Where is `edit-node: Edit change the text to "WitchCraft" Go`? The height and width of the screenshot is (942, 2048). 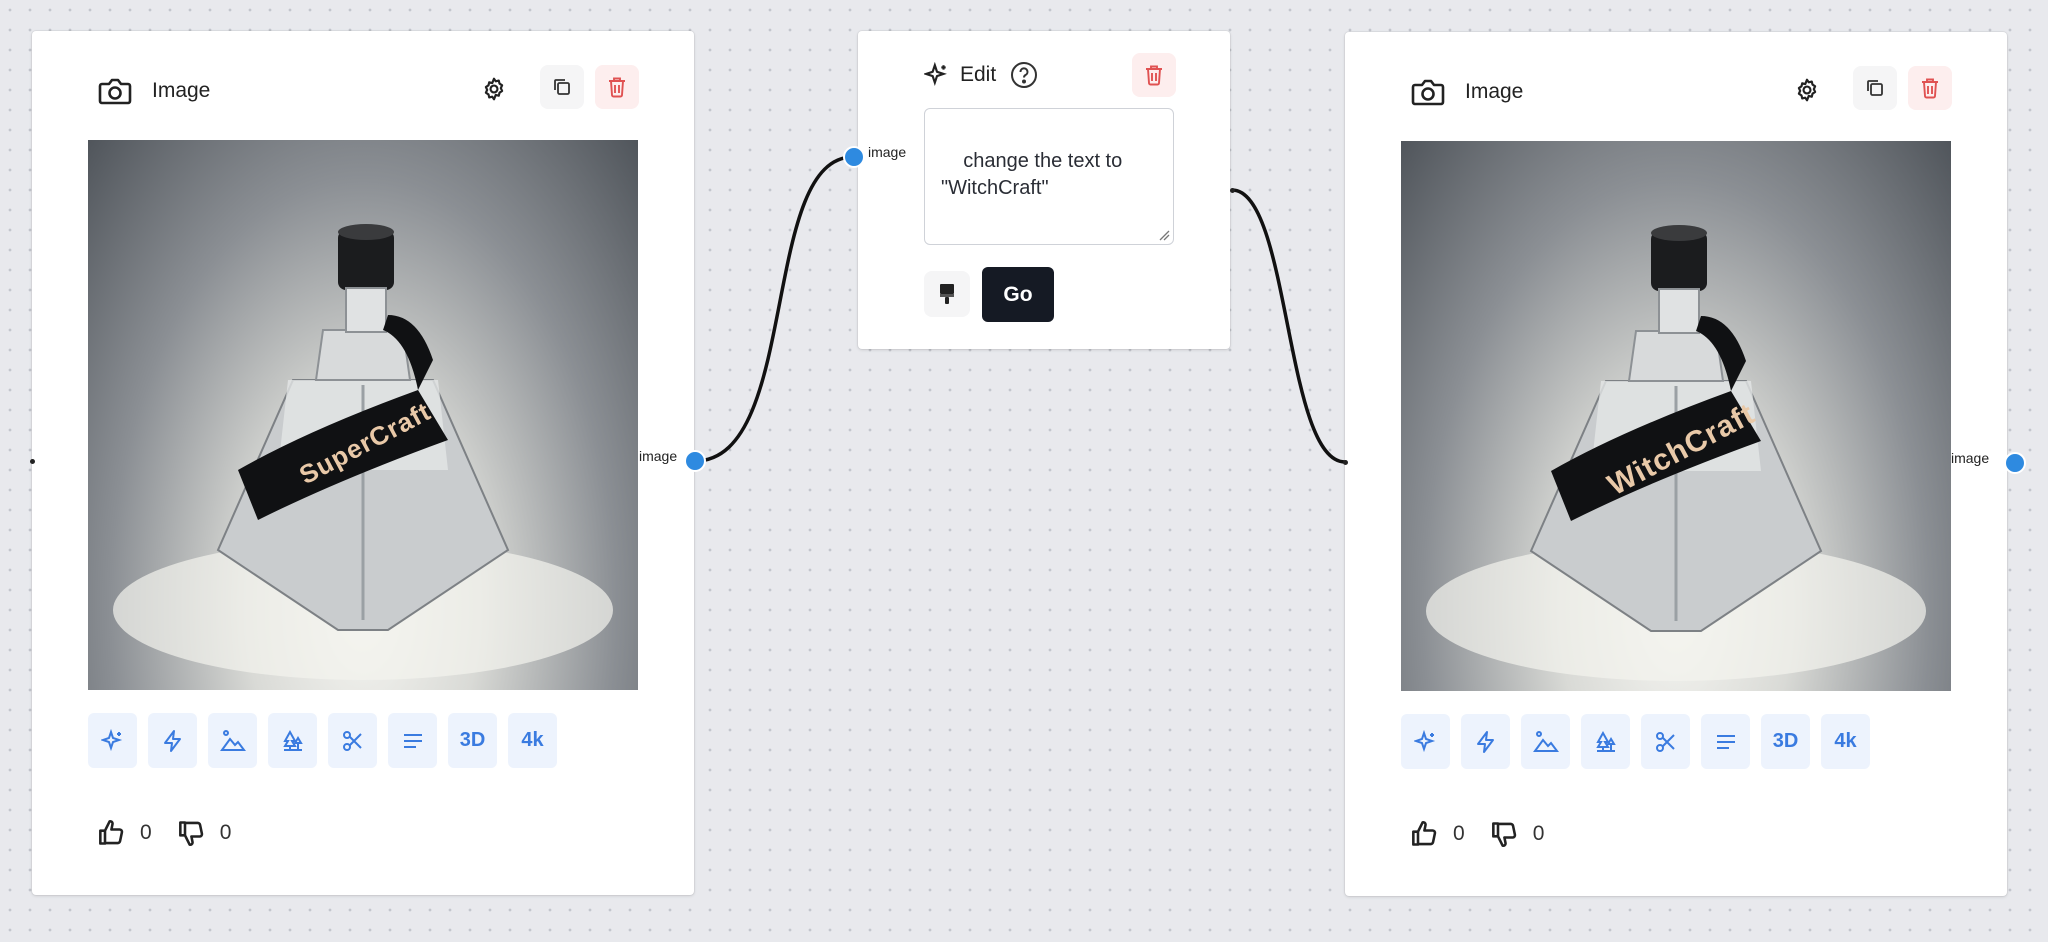 edit-node: Edit change the text to "WitchCraft" Go is located at coordinates (1044, 190).